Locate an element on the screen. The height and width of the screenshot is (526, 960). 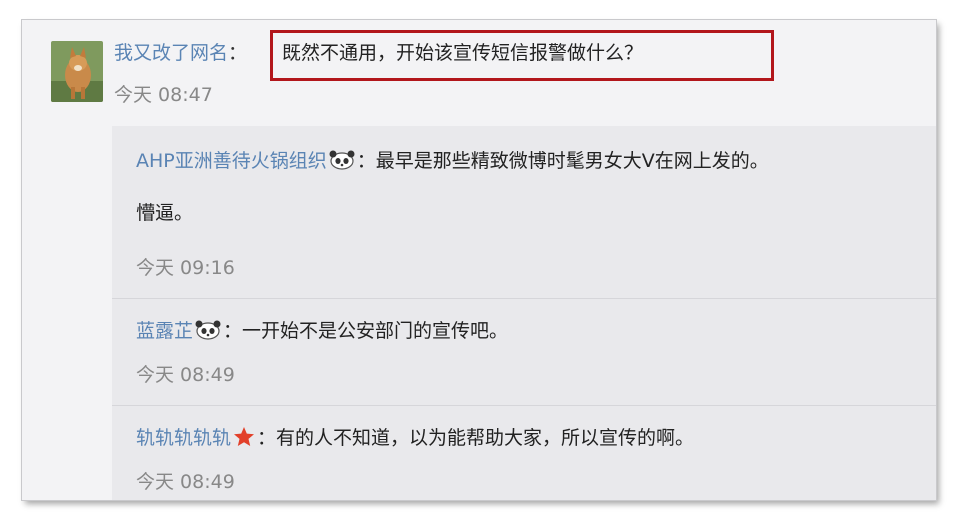
fox-avatar-icon is located at coordinates (77, 71).